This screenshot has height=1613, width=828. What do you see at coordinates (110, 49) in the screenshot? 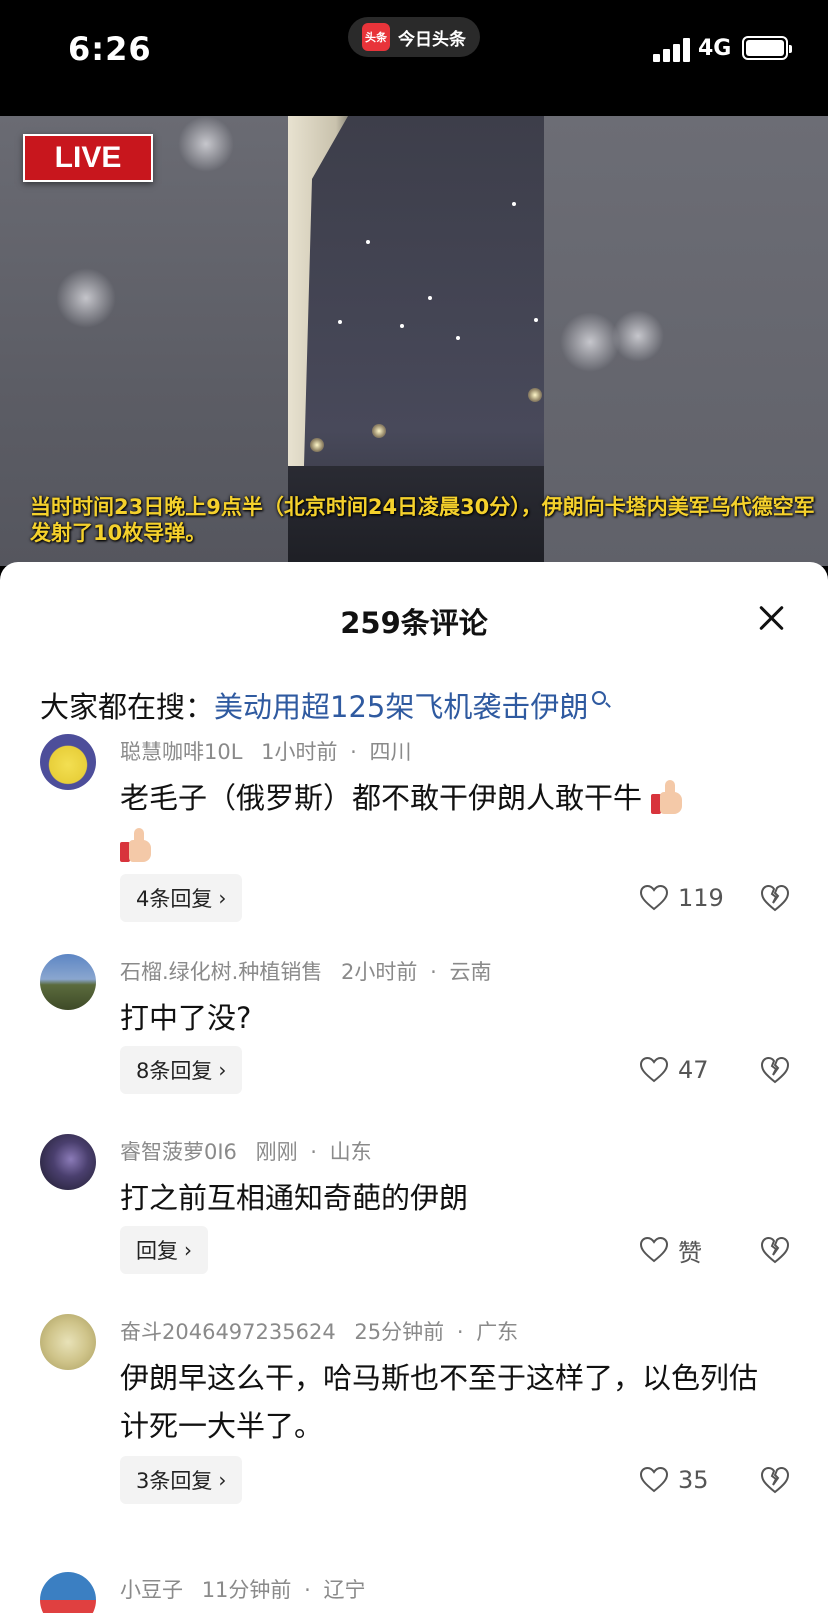
I see `status-time: 6:26` at bounding box center [110, 49].